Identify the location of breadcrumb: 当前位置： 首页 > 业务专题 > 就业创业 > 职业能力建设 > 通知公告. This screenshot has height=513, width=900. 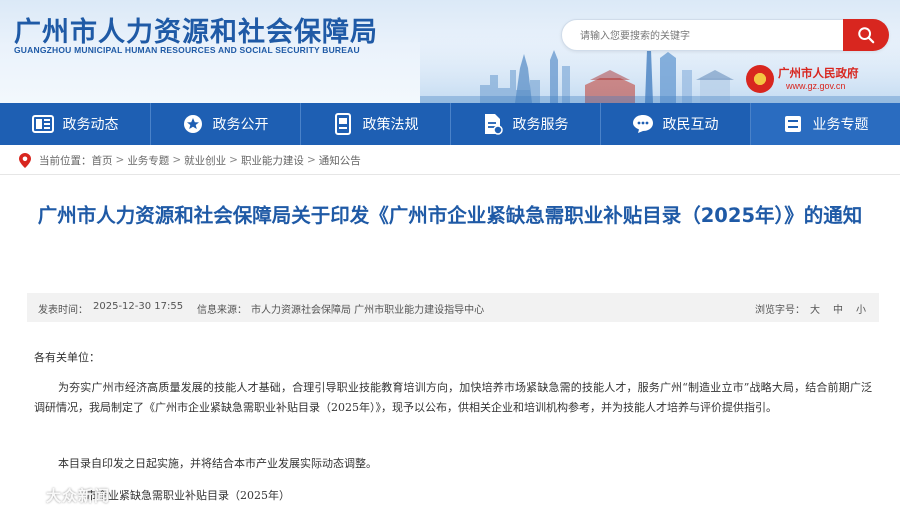
(190, 160).